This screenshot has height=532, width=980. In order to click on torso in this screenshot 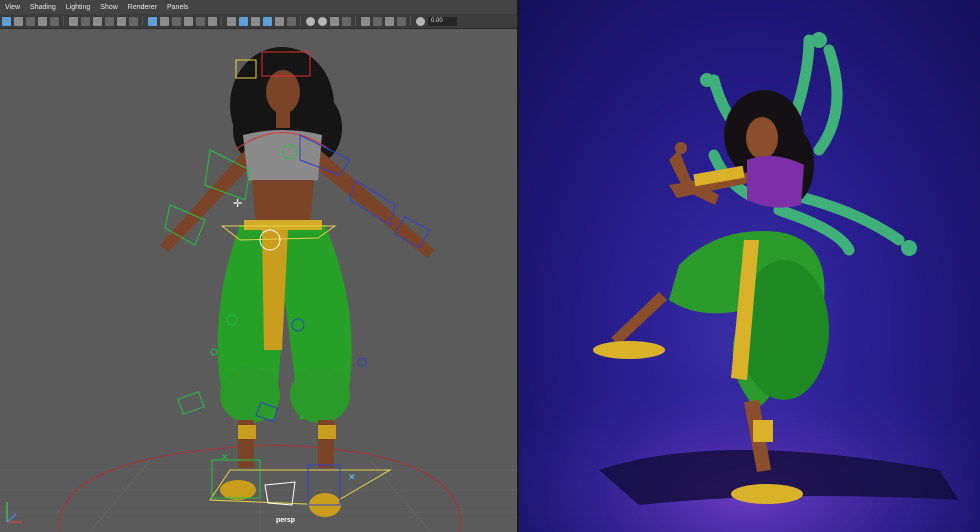, I will do `click(283, 202)`.